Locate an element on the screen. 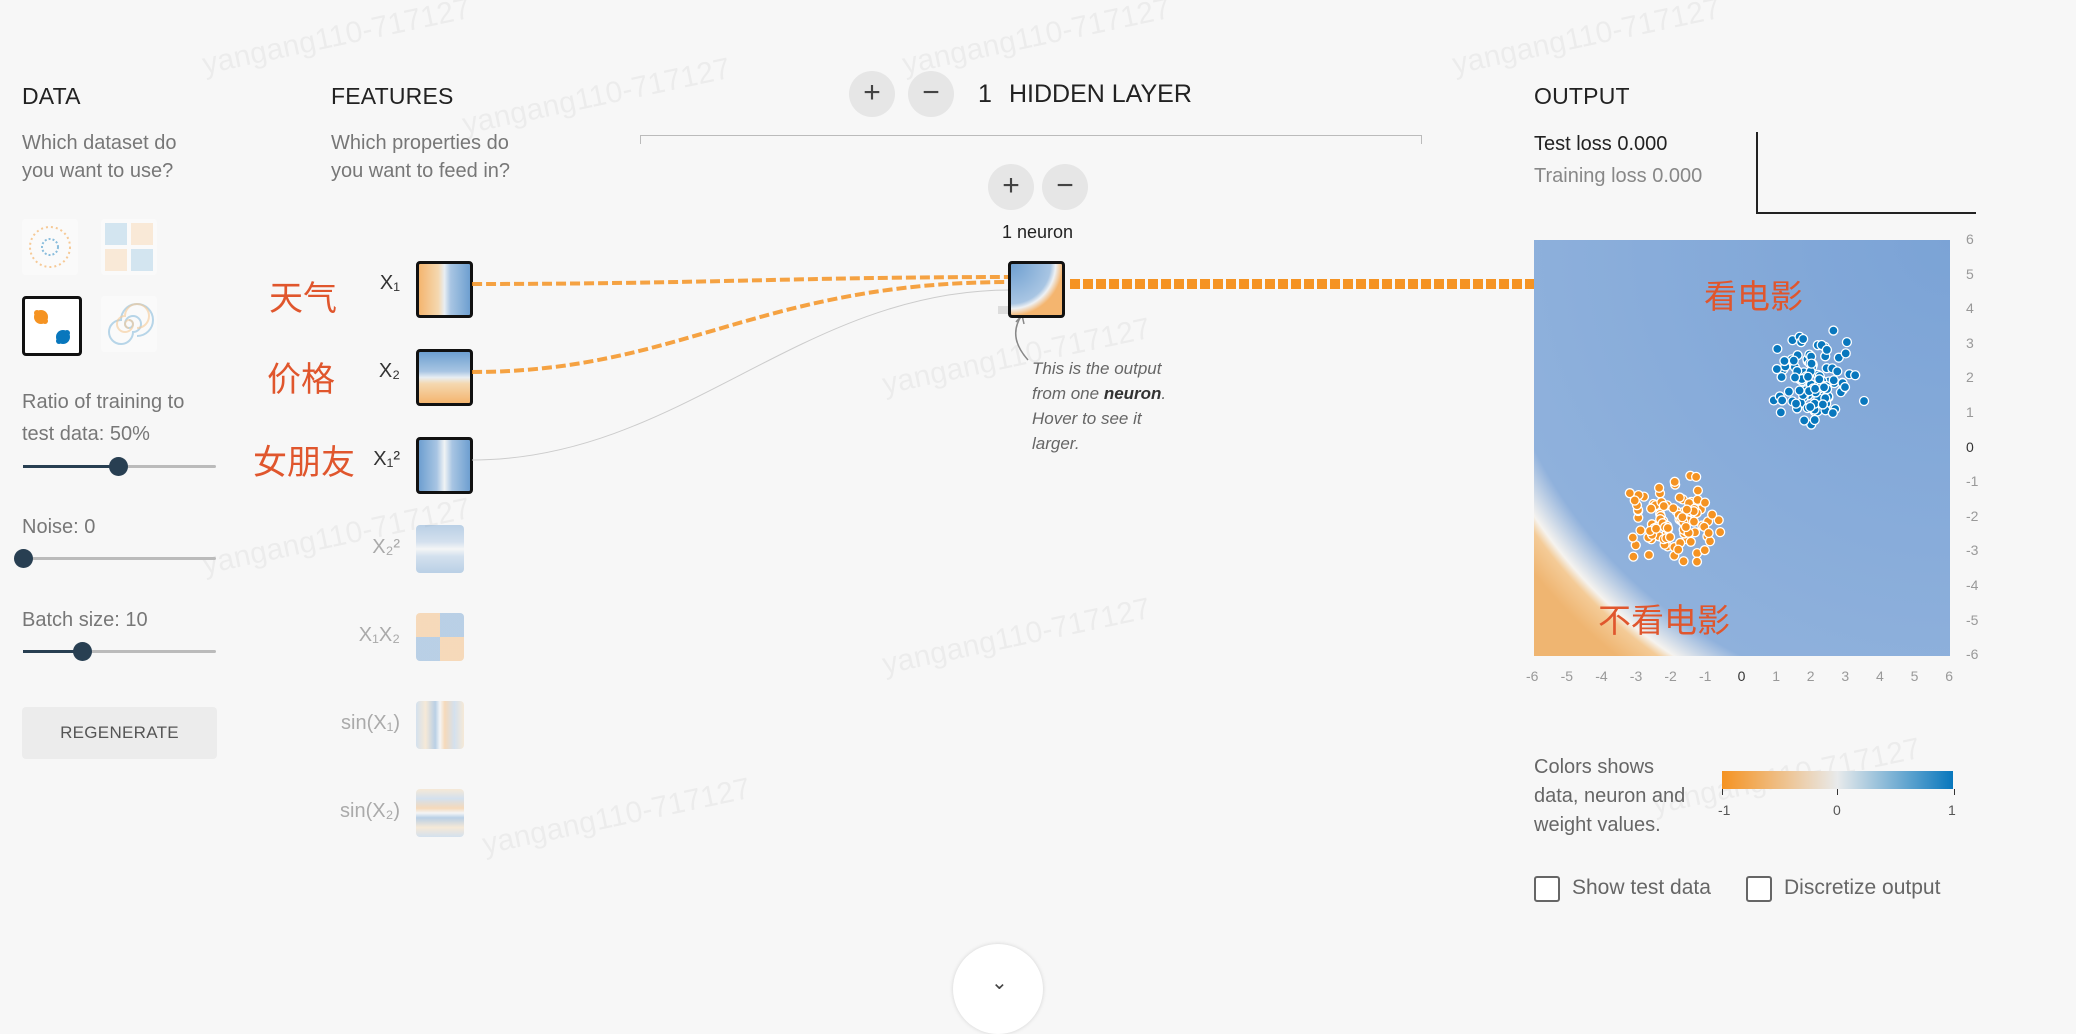 The image size is (2076, 1034). legend-label-zero: 0 is located at coordinates (1837, 810).